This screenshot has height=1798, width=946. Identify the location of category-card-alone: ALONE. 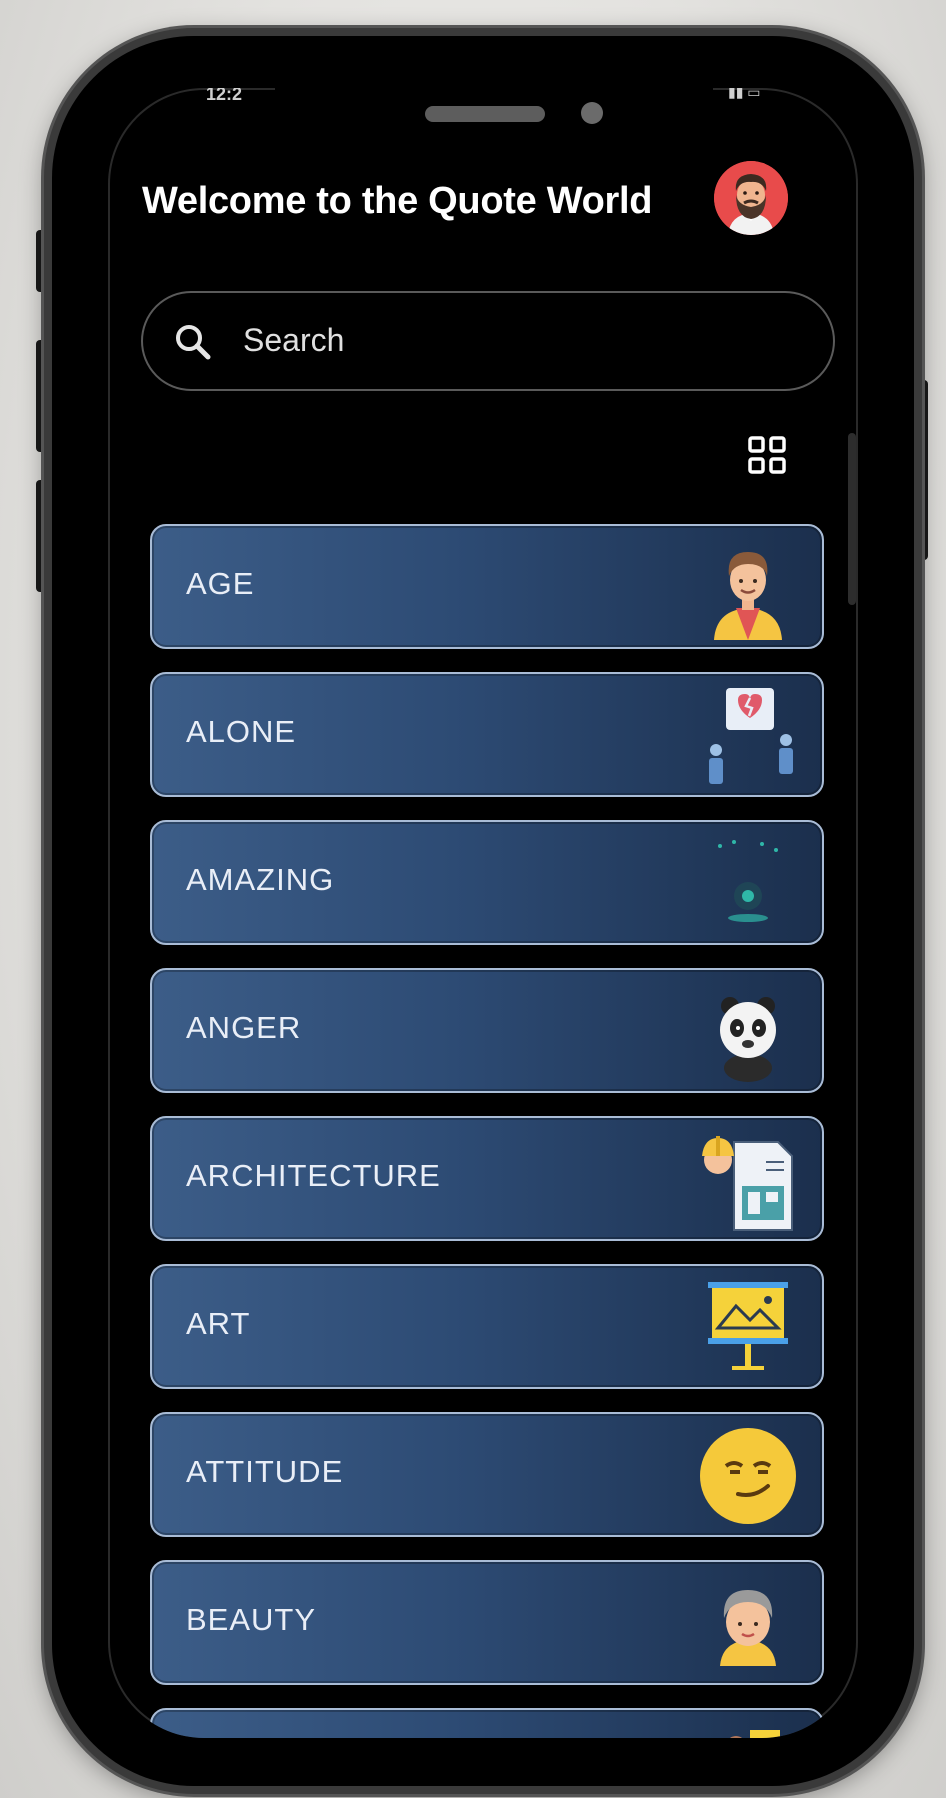
(487, 734).